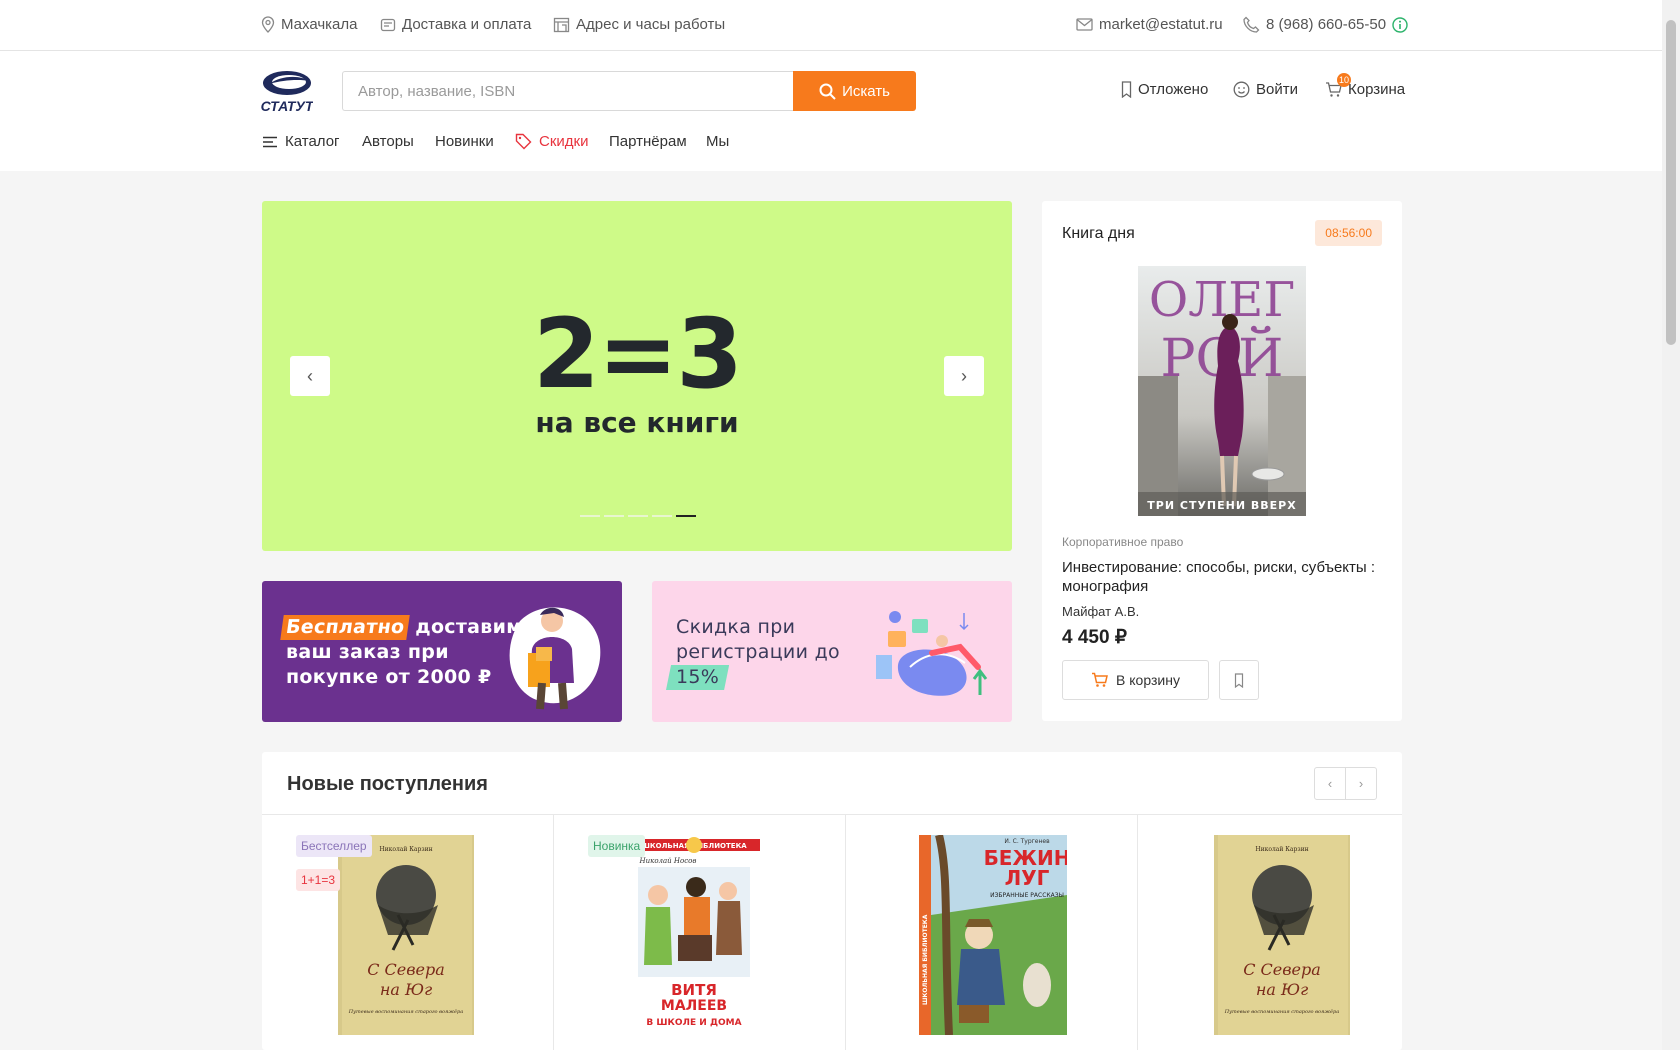  I want to click on svg-text: ЛУГ, so click(1027, 878).